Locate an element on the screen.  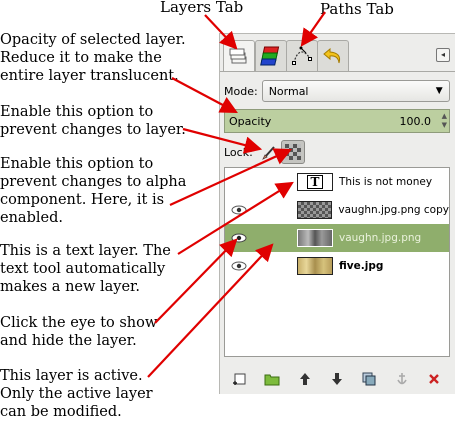
arrow-eye is located at coordinates (196, 281).